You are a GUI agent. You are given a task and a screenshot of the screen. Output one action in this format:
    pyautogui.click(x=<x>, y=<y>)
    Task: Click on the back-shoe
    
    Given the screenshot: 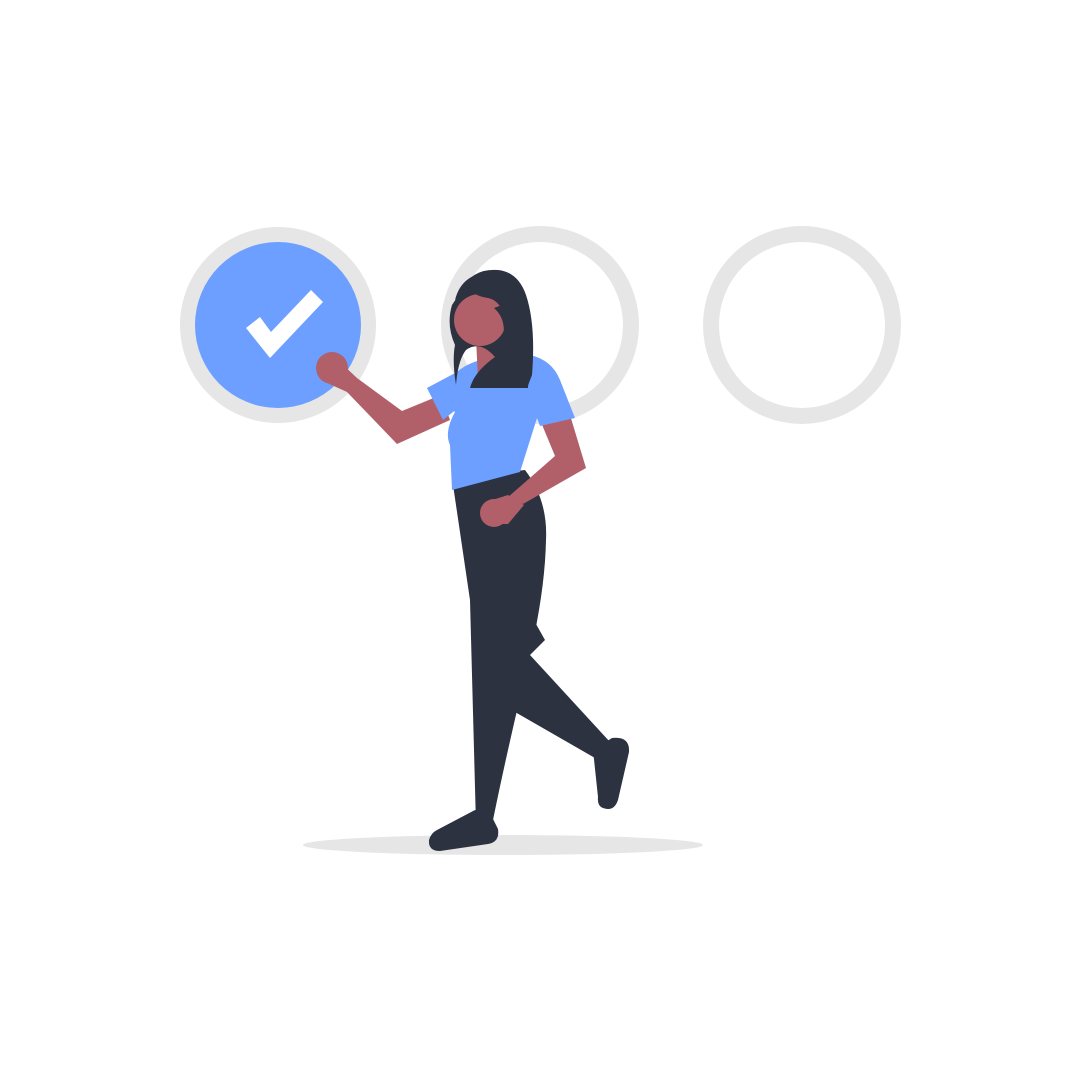 What is the action you would take?
    pyautogui.click(x=611, y=773)
    